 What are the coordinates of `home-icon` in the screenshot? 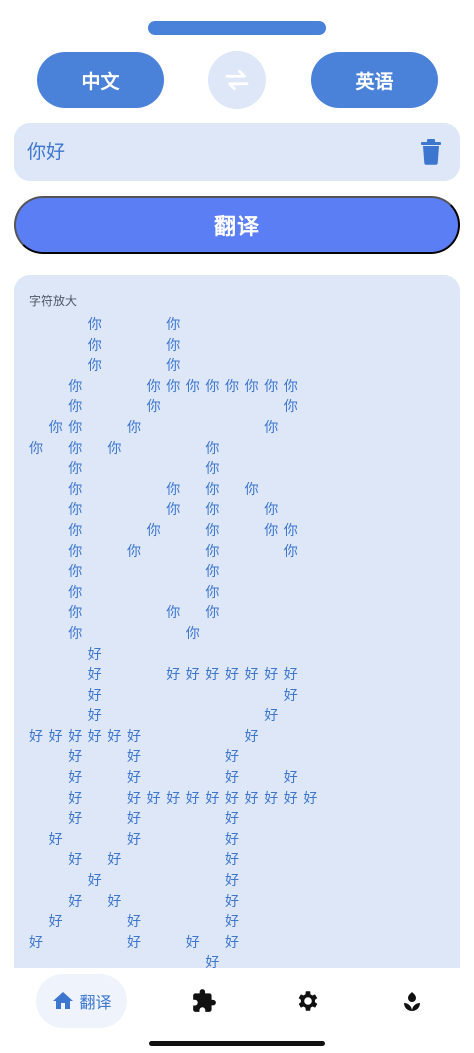 It's located at (63, 1000).